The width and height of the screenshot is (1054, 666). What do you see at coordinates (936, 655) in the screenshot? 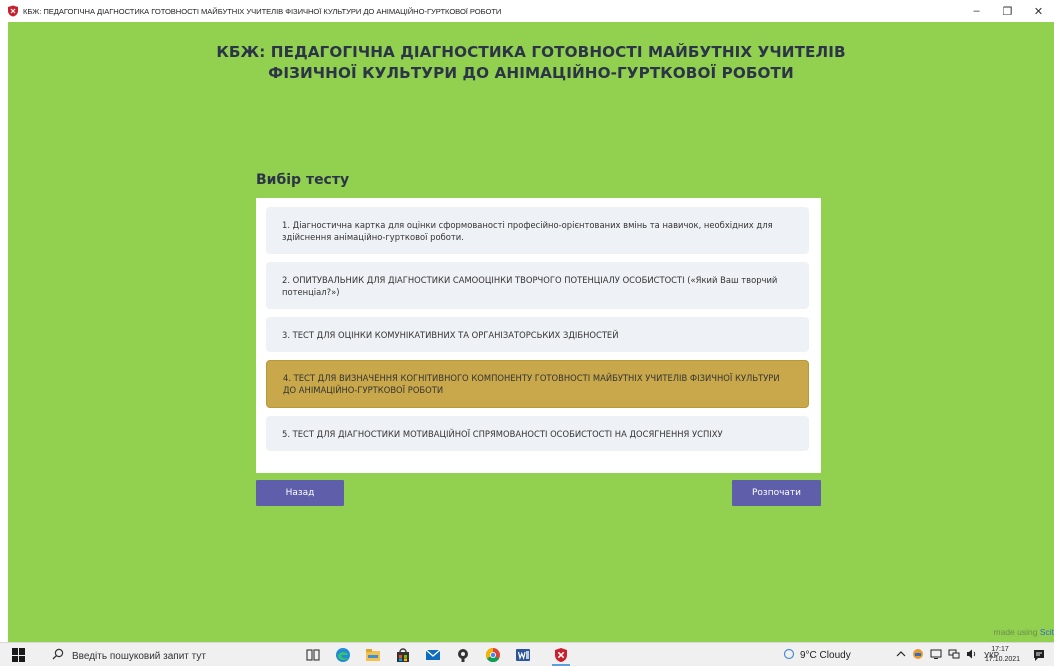
I see `display-icon` at bounding box center [936, 655].